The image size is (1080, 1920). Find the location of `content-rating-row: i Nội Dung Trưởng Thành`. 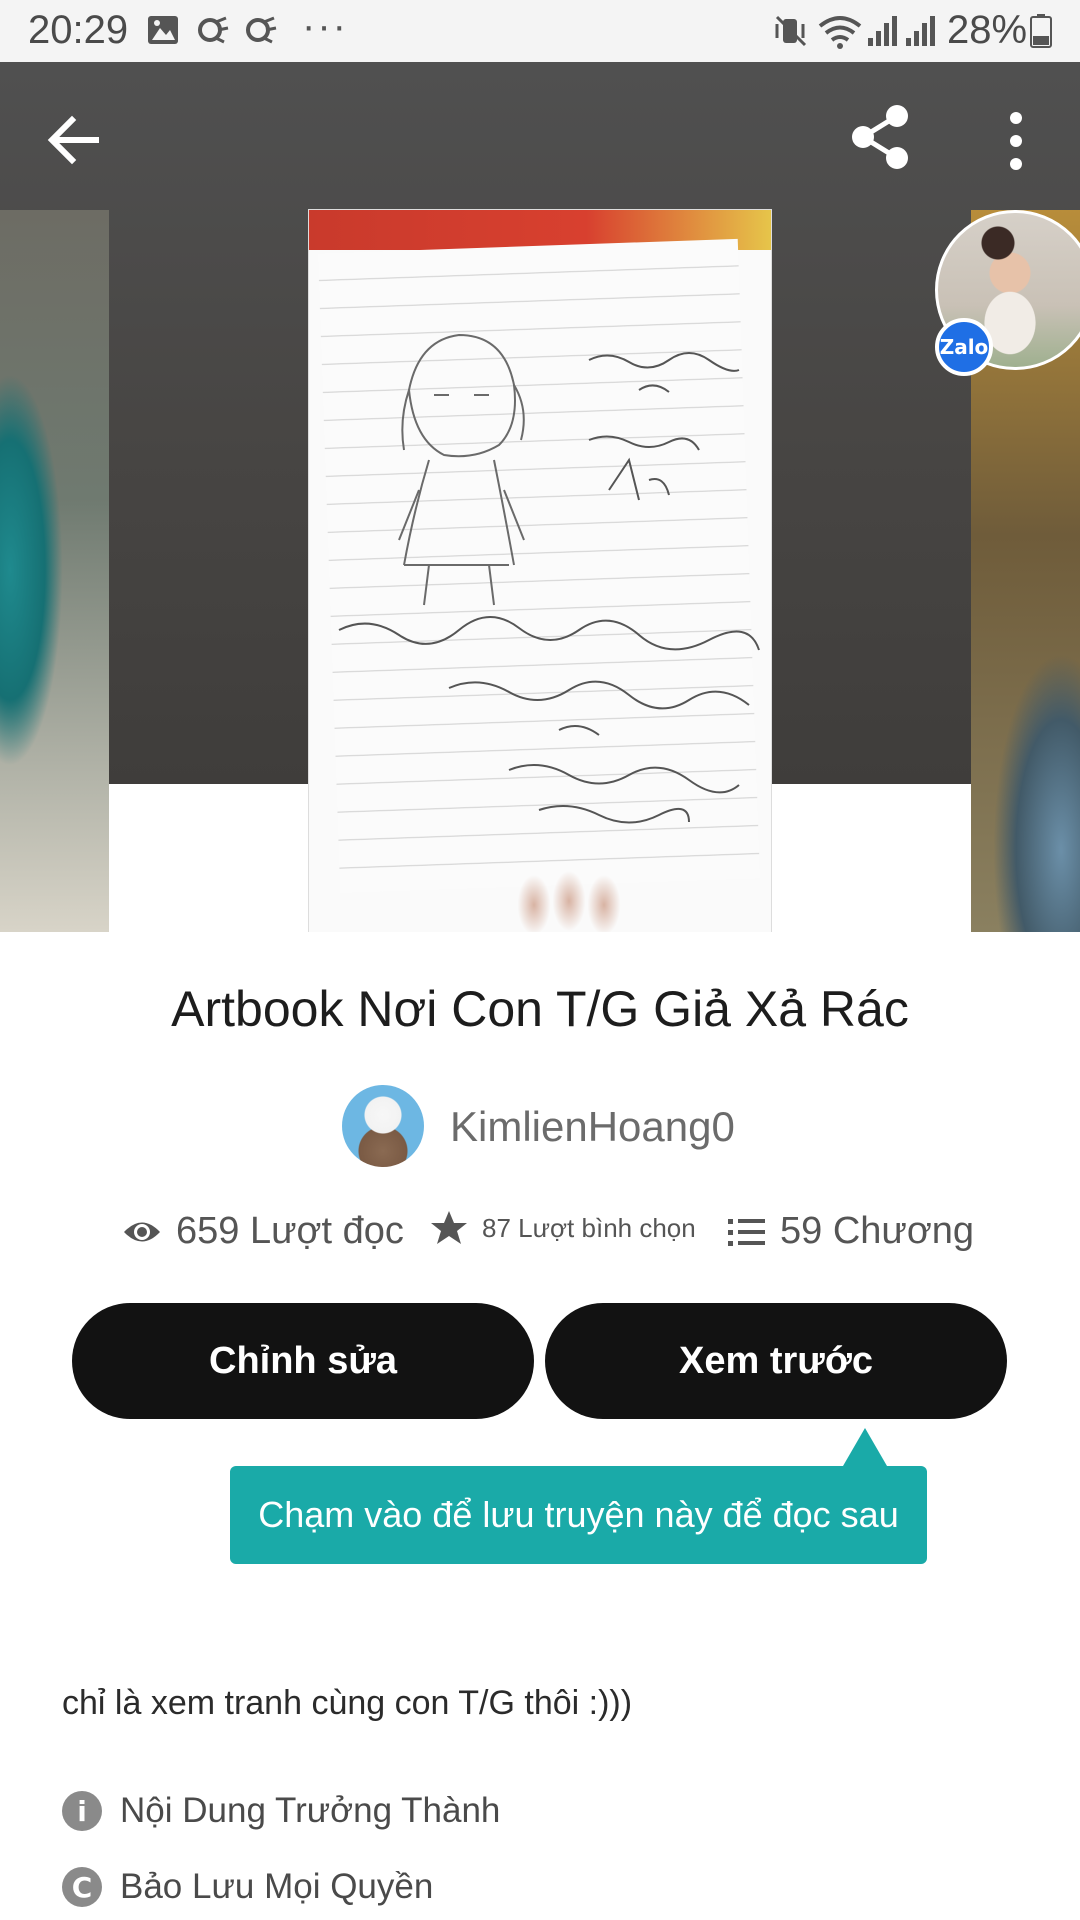

content-rating-row: i Nội Dung Trưởng Thành is located at coordinates (281, 1811).